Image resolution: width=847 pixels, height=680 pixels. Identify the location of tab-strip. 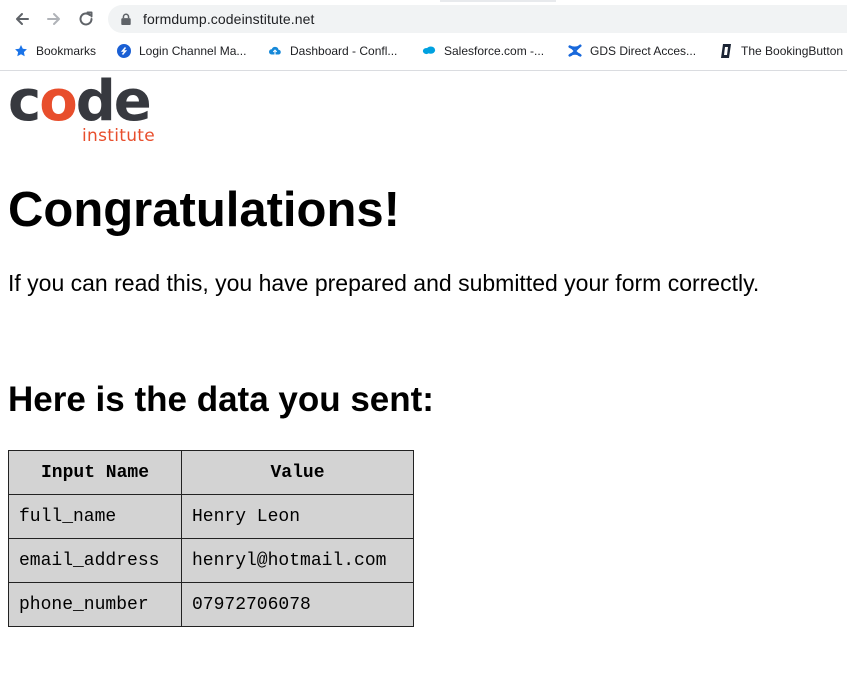
(498, 1).